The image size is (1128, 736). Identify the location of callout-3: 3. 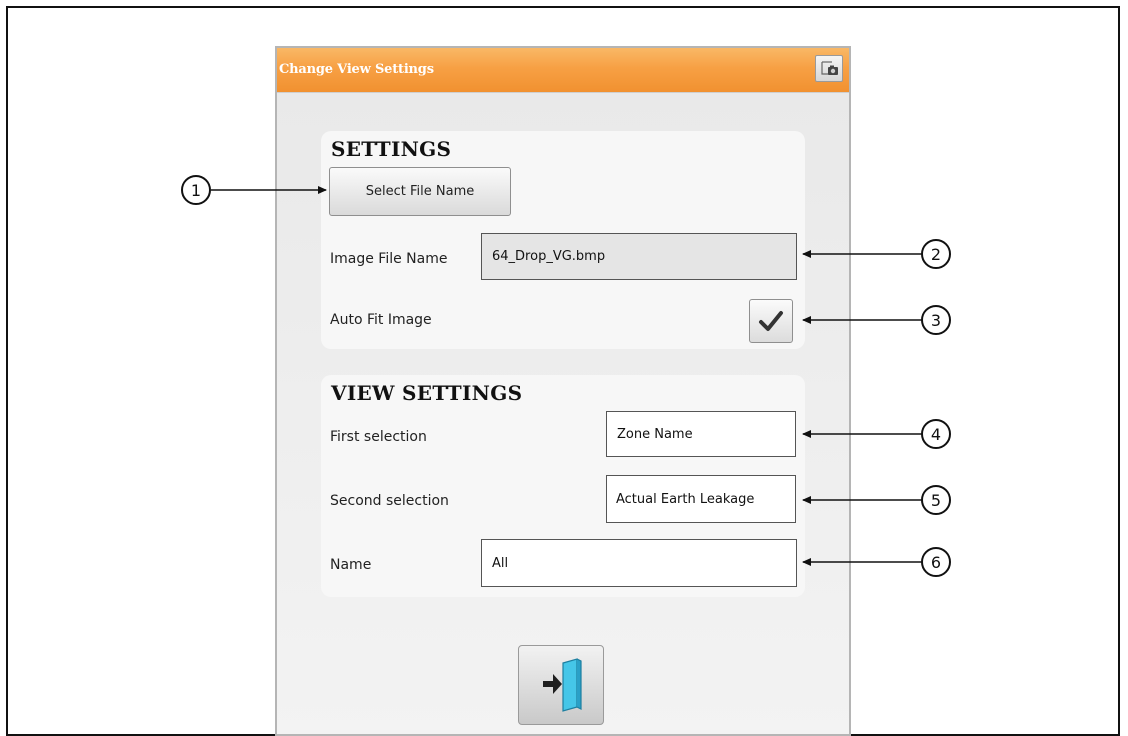
(936, 320).